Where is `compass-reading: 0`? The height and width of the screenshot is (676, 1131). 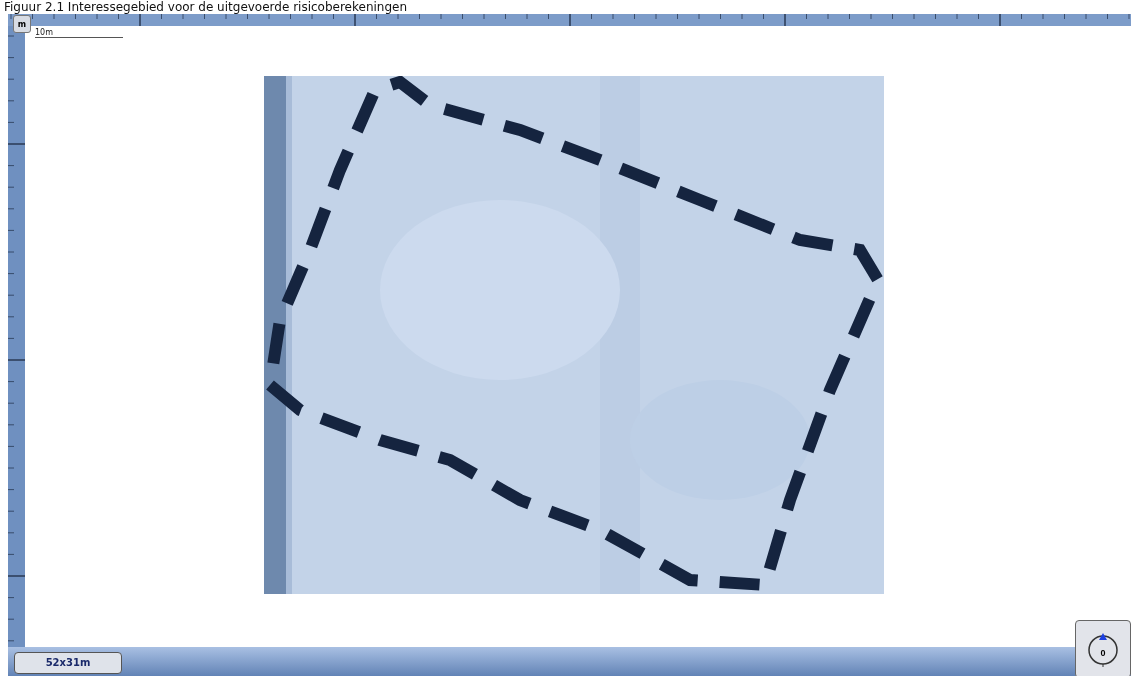 compass-reading: 0 is located at coordinates (1103, 653).